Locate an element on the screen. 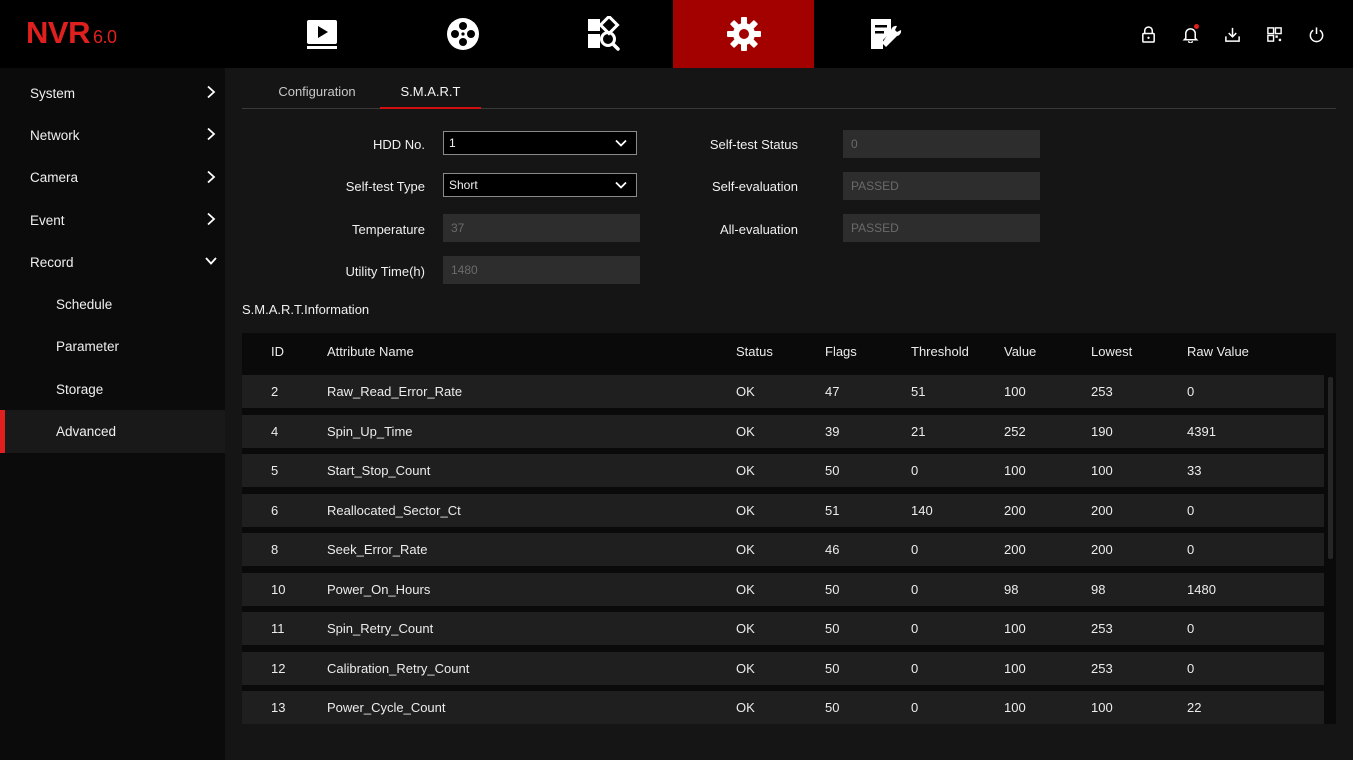 This screenshot has width=1353, height=760. notification-button is located at coordinates (1190, 34).